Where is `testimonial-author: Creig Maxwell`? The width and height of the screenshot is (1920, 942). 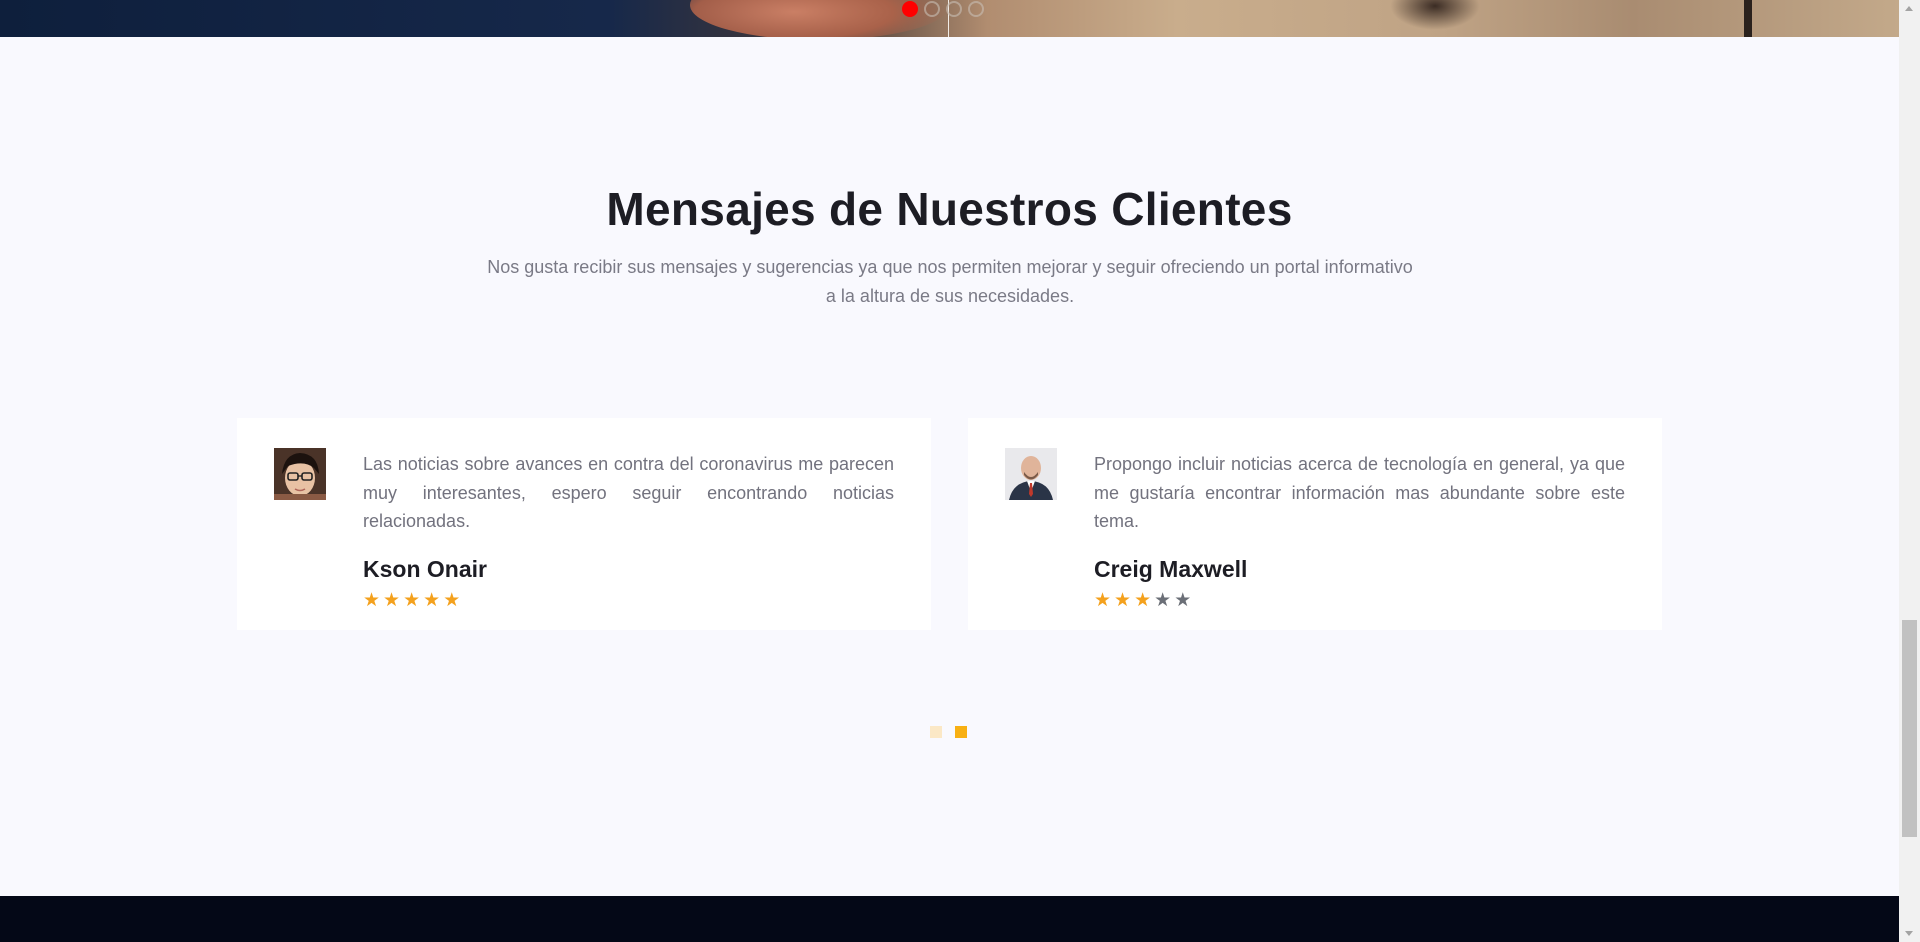 testimonial-author: Creig Maxwell is located at coordinates (1171, 568).